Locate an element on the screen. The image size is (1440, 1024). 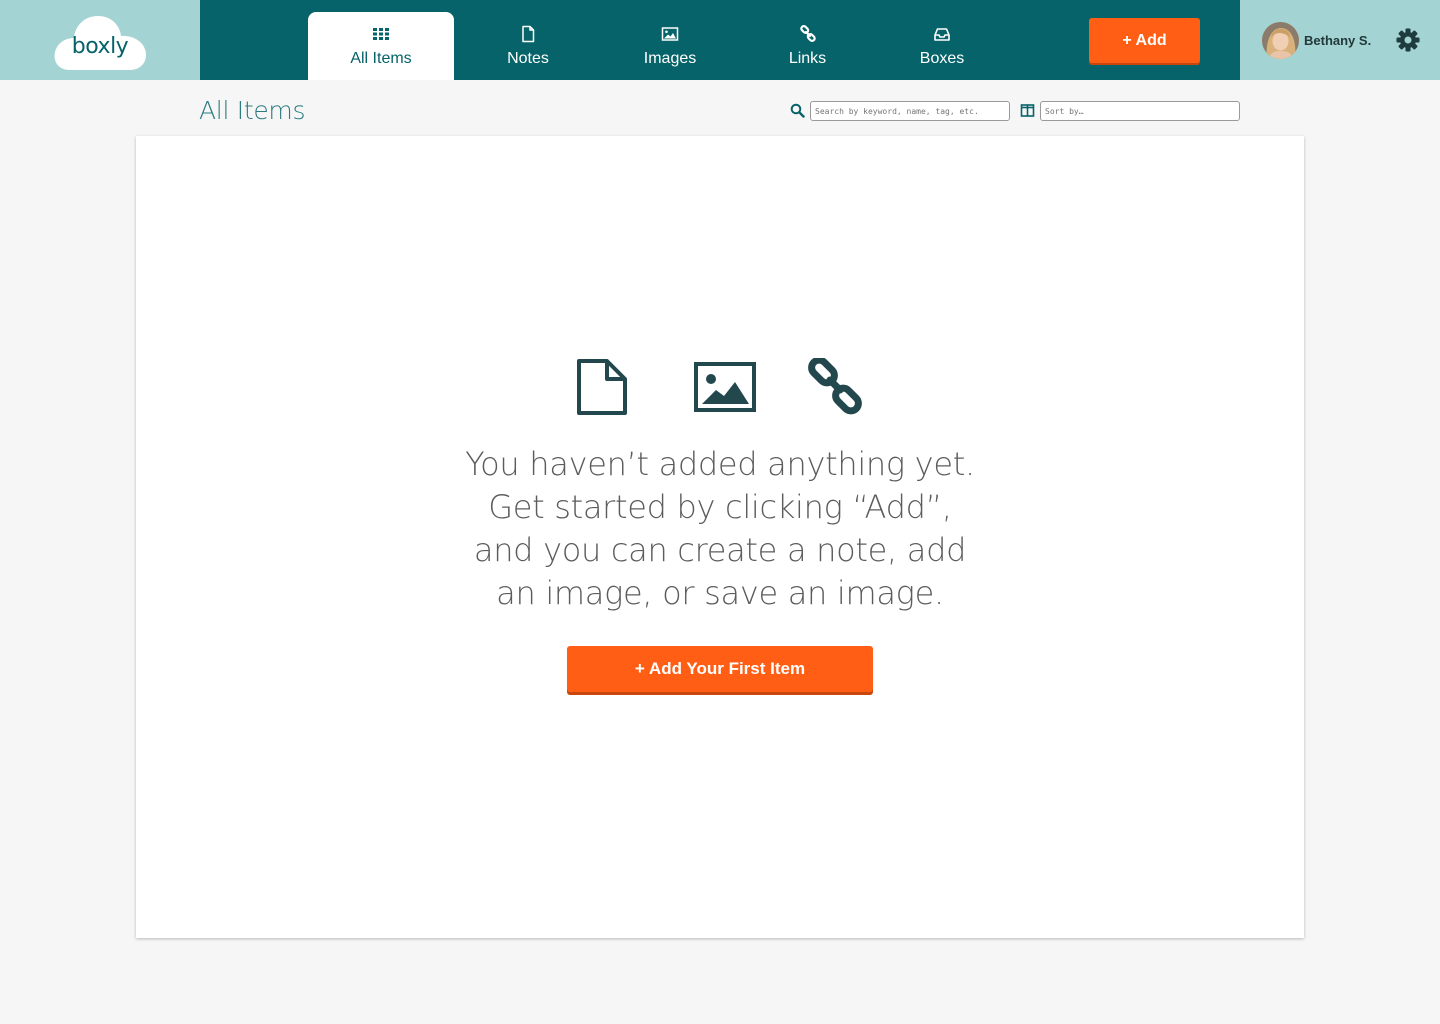
tab-label: Links is located at coordinates (807, 58).